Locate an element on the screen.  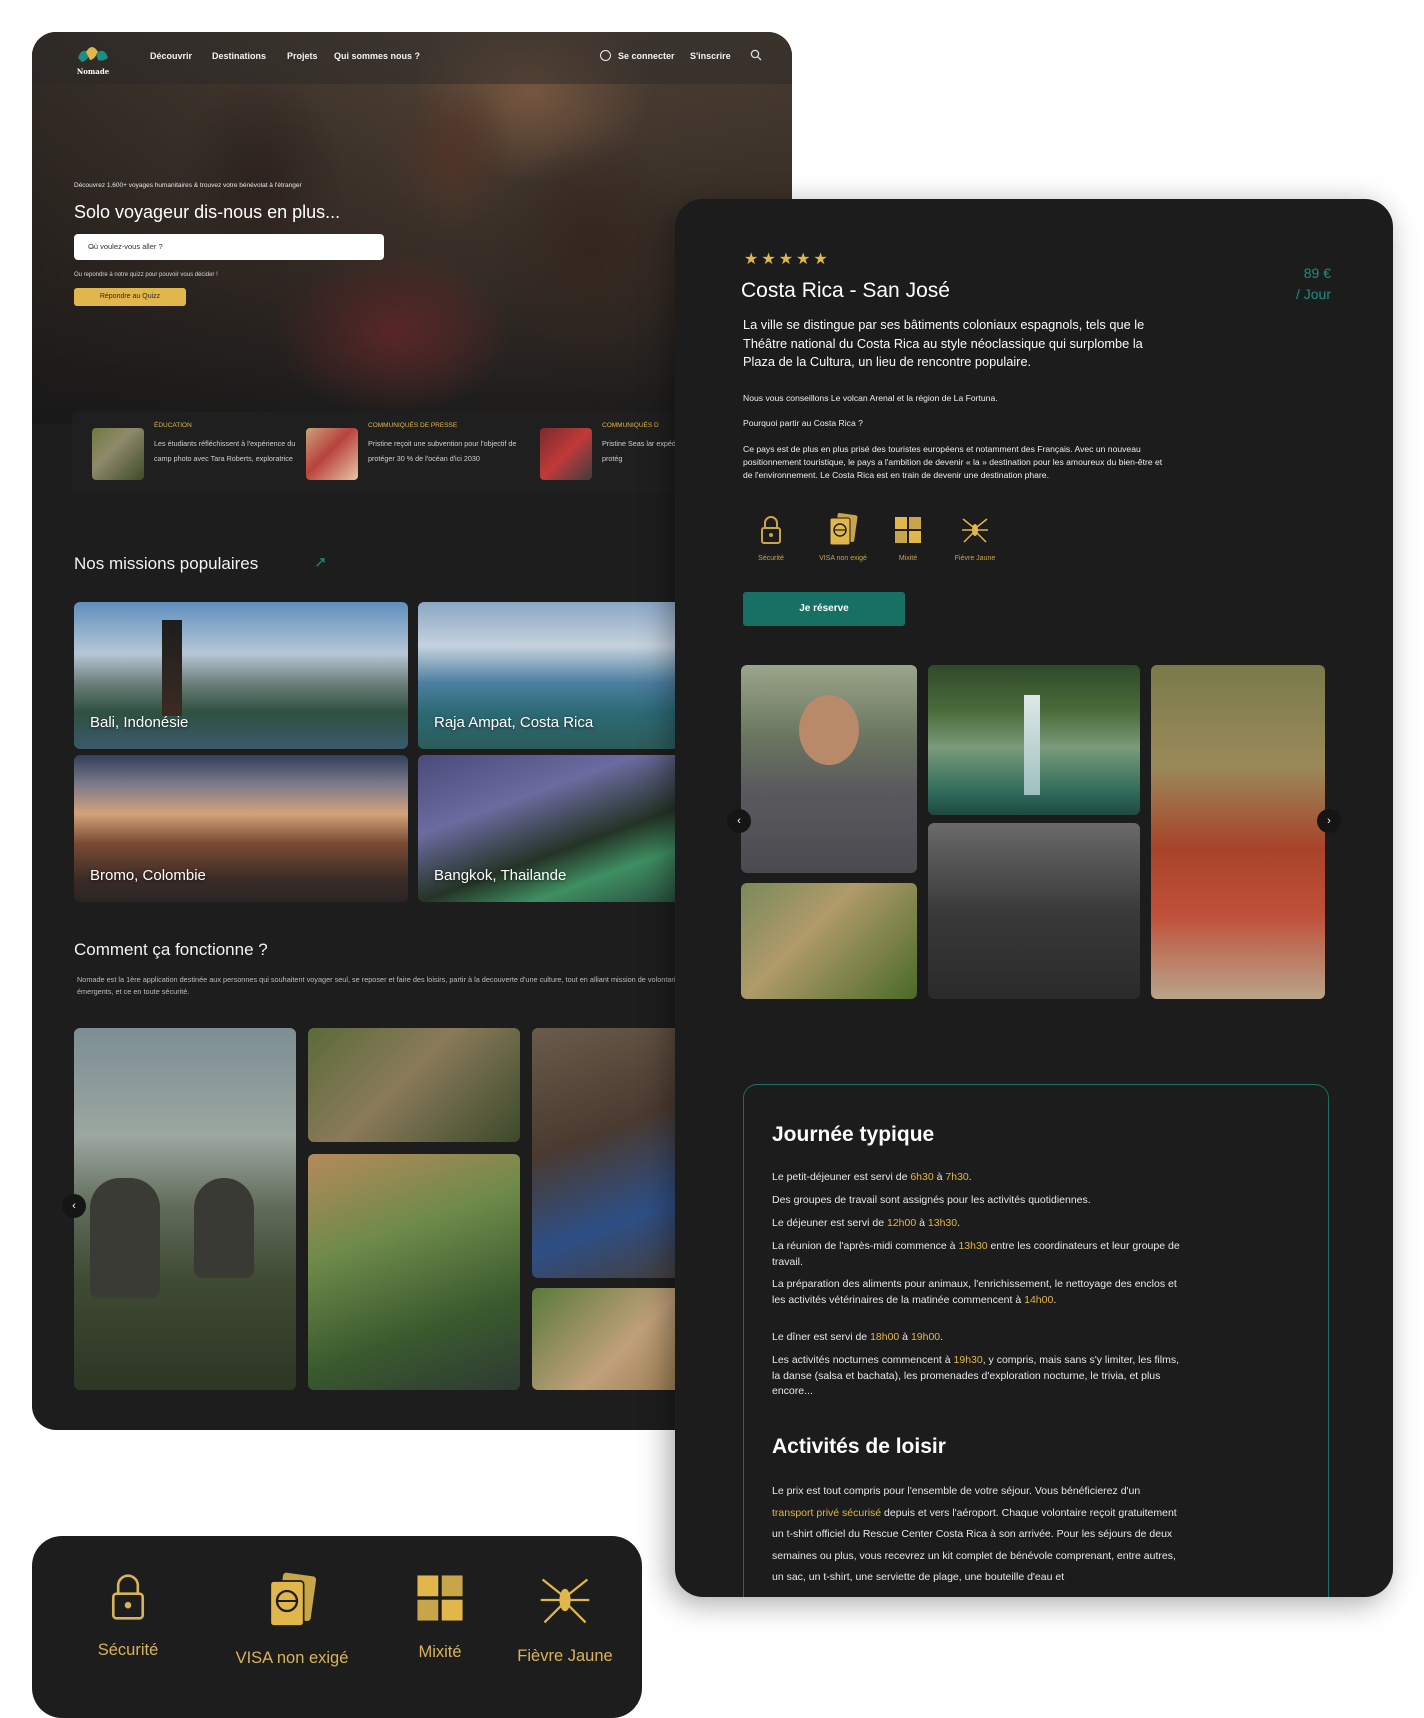
photo-elephants is located at coordinates (185, 1209).